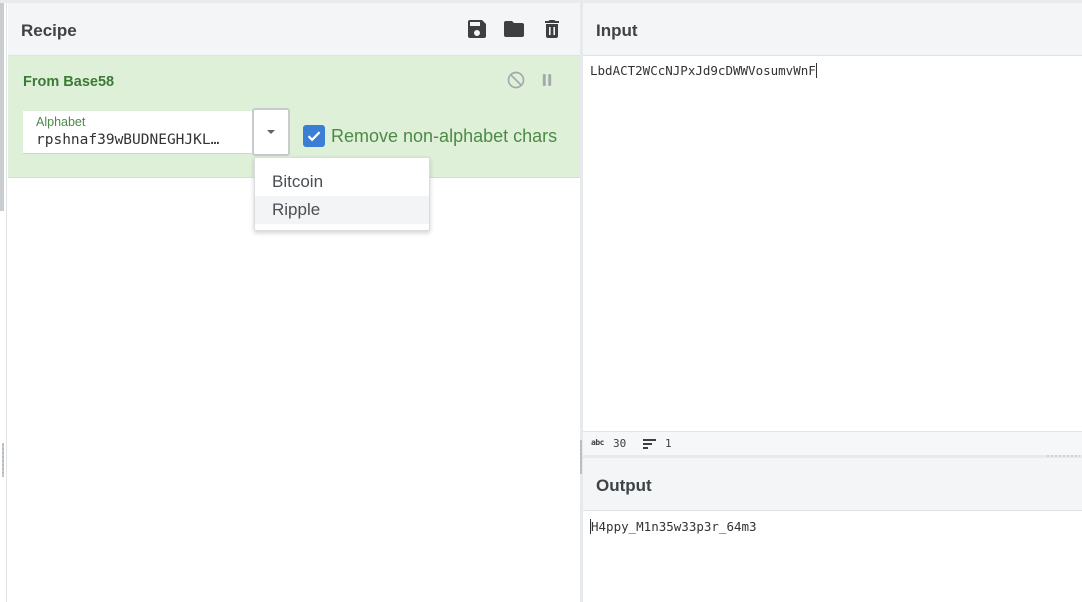  I want to click on output-header: Output, so click(832, 484).